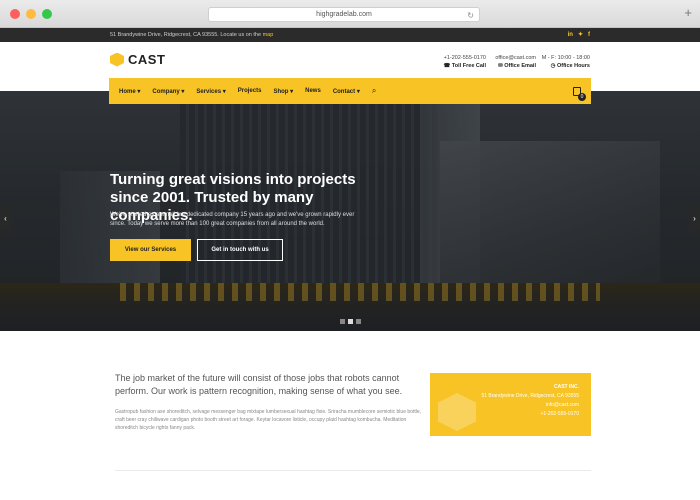  Describe the element at coordinates (520, 66) in the screenshot. I see `email-label: Office Email` at that location.